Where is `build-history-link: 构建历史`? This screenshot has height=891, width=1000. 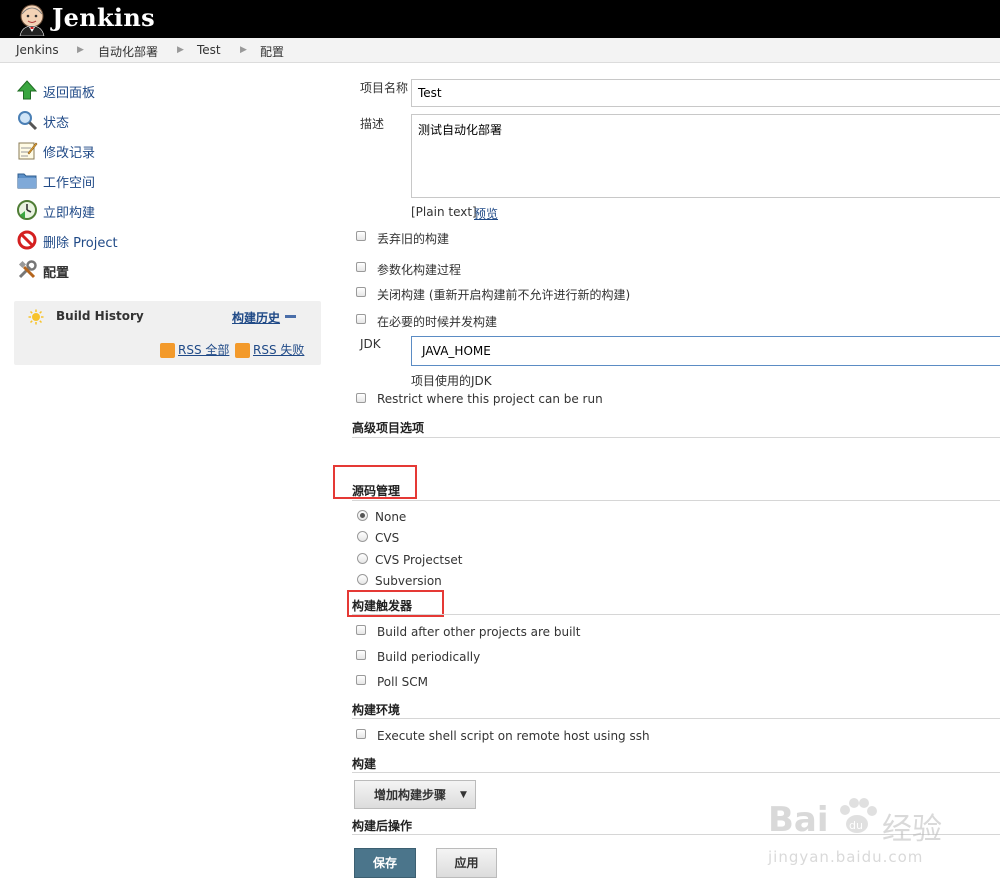 build-history-link: 构建历史 is located at coordinates (256, 317).